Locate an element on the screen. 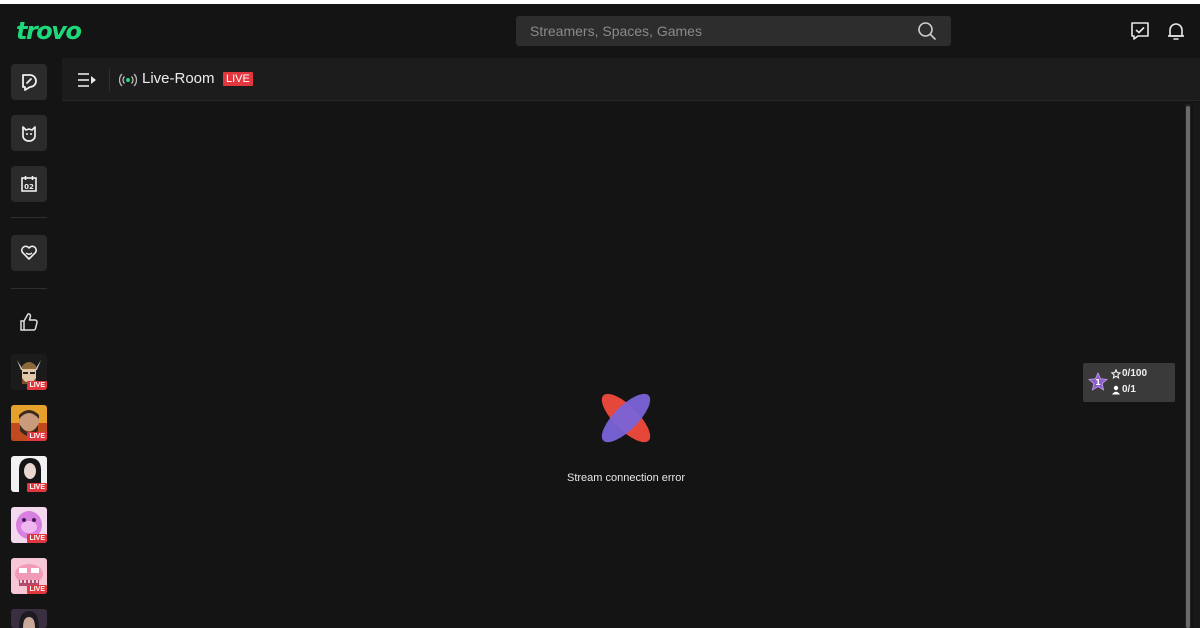 Image resolution: width=1200 pixels, height=628 pixels. goal-level: 1 is located at coordinates (1098, 382).